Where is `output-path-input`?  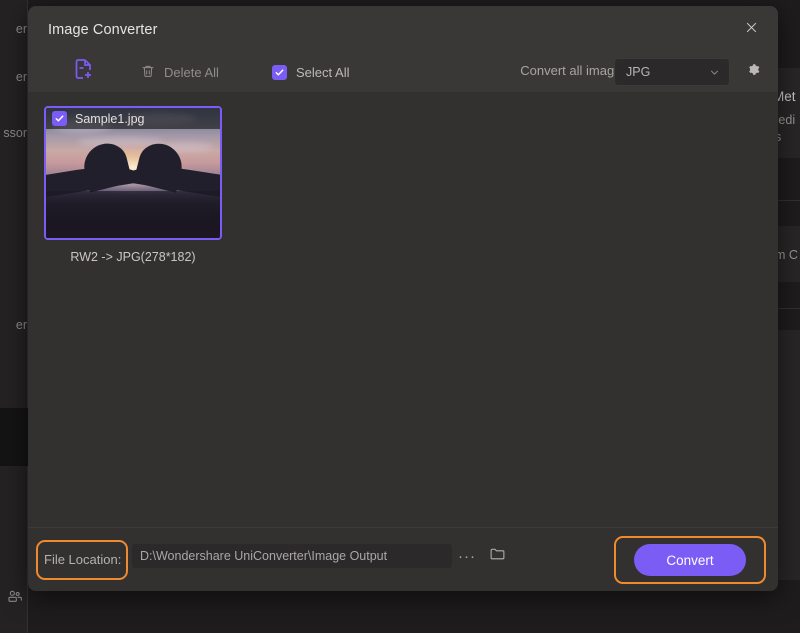 output-path-input is located at coordinates (292, 556).